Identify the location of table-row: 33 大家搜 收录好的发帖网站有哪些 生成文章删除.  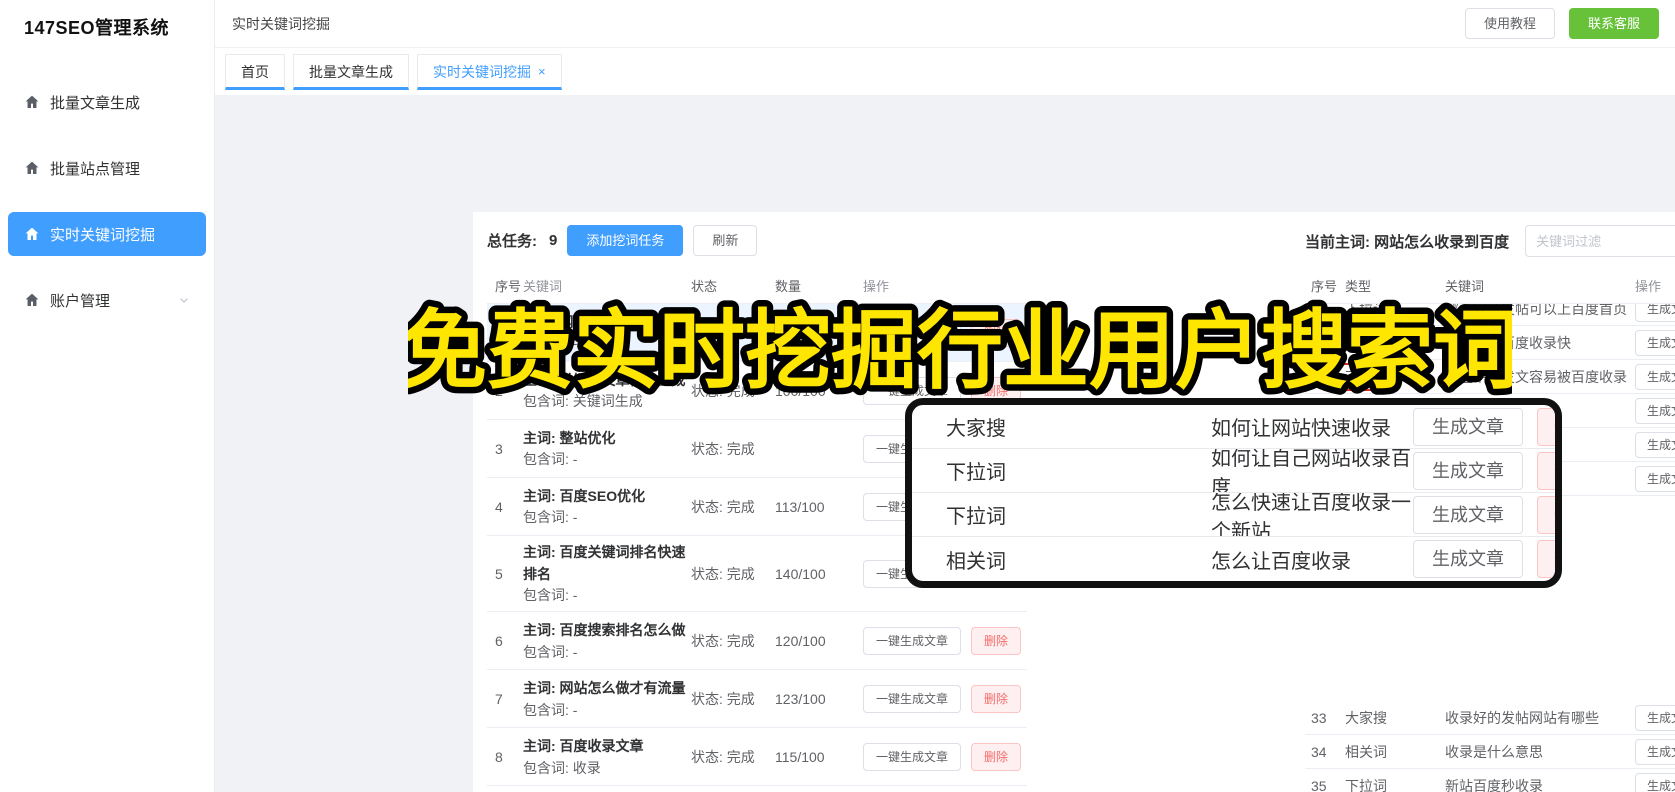
(1490, 718).